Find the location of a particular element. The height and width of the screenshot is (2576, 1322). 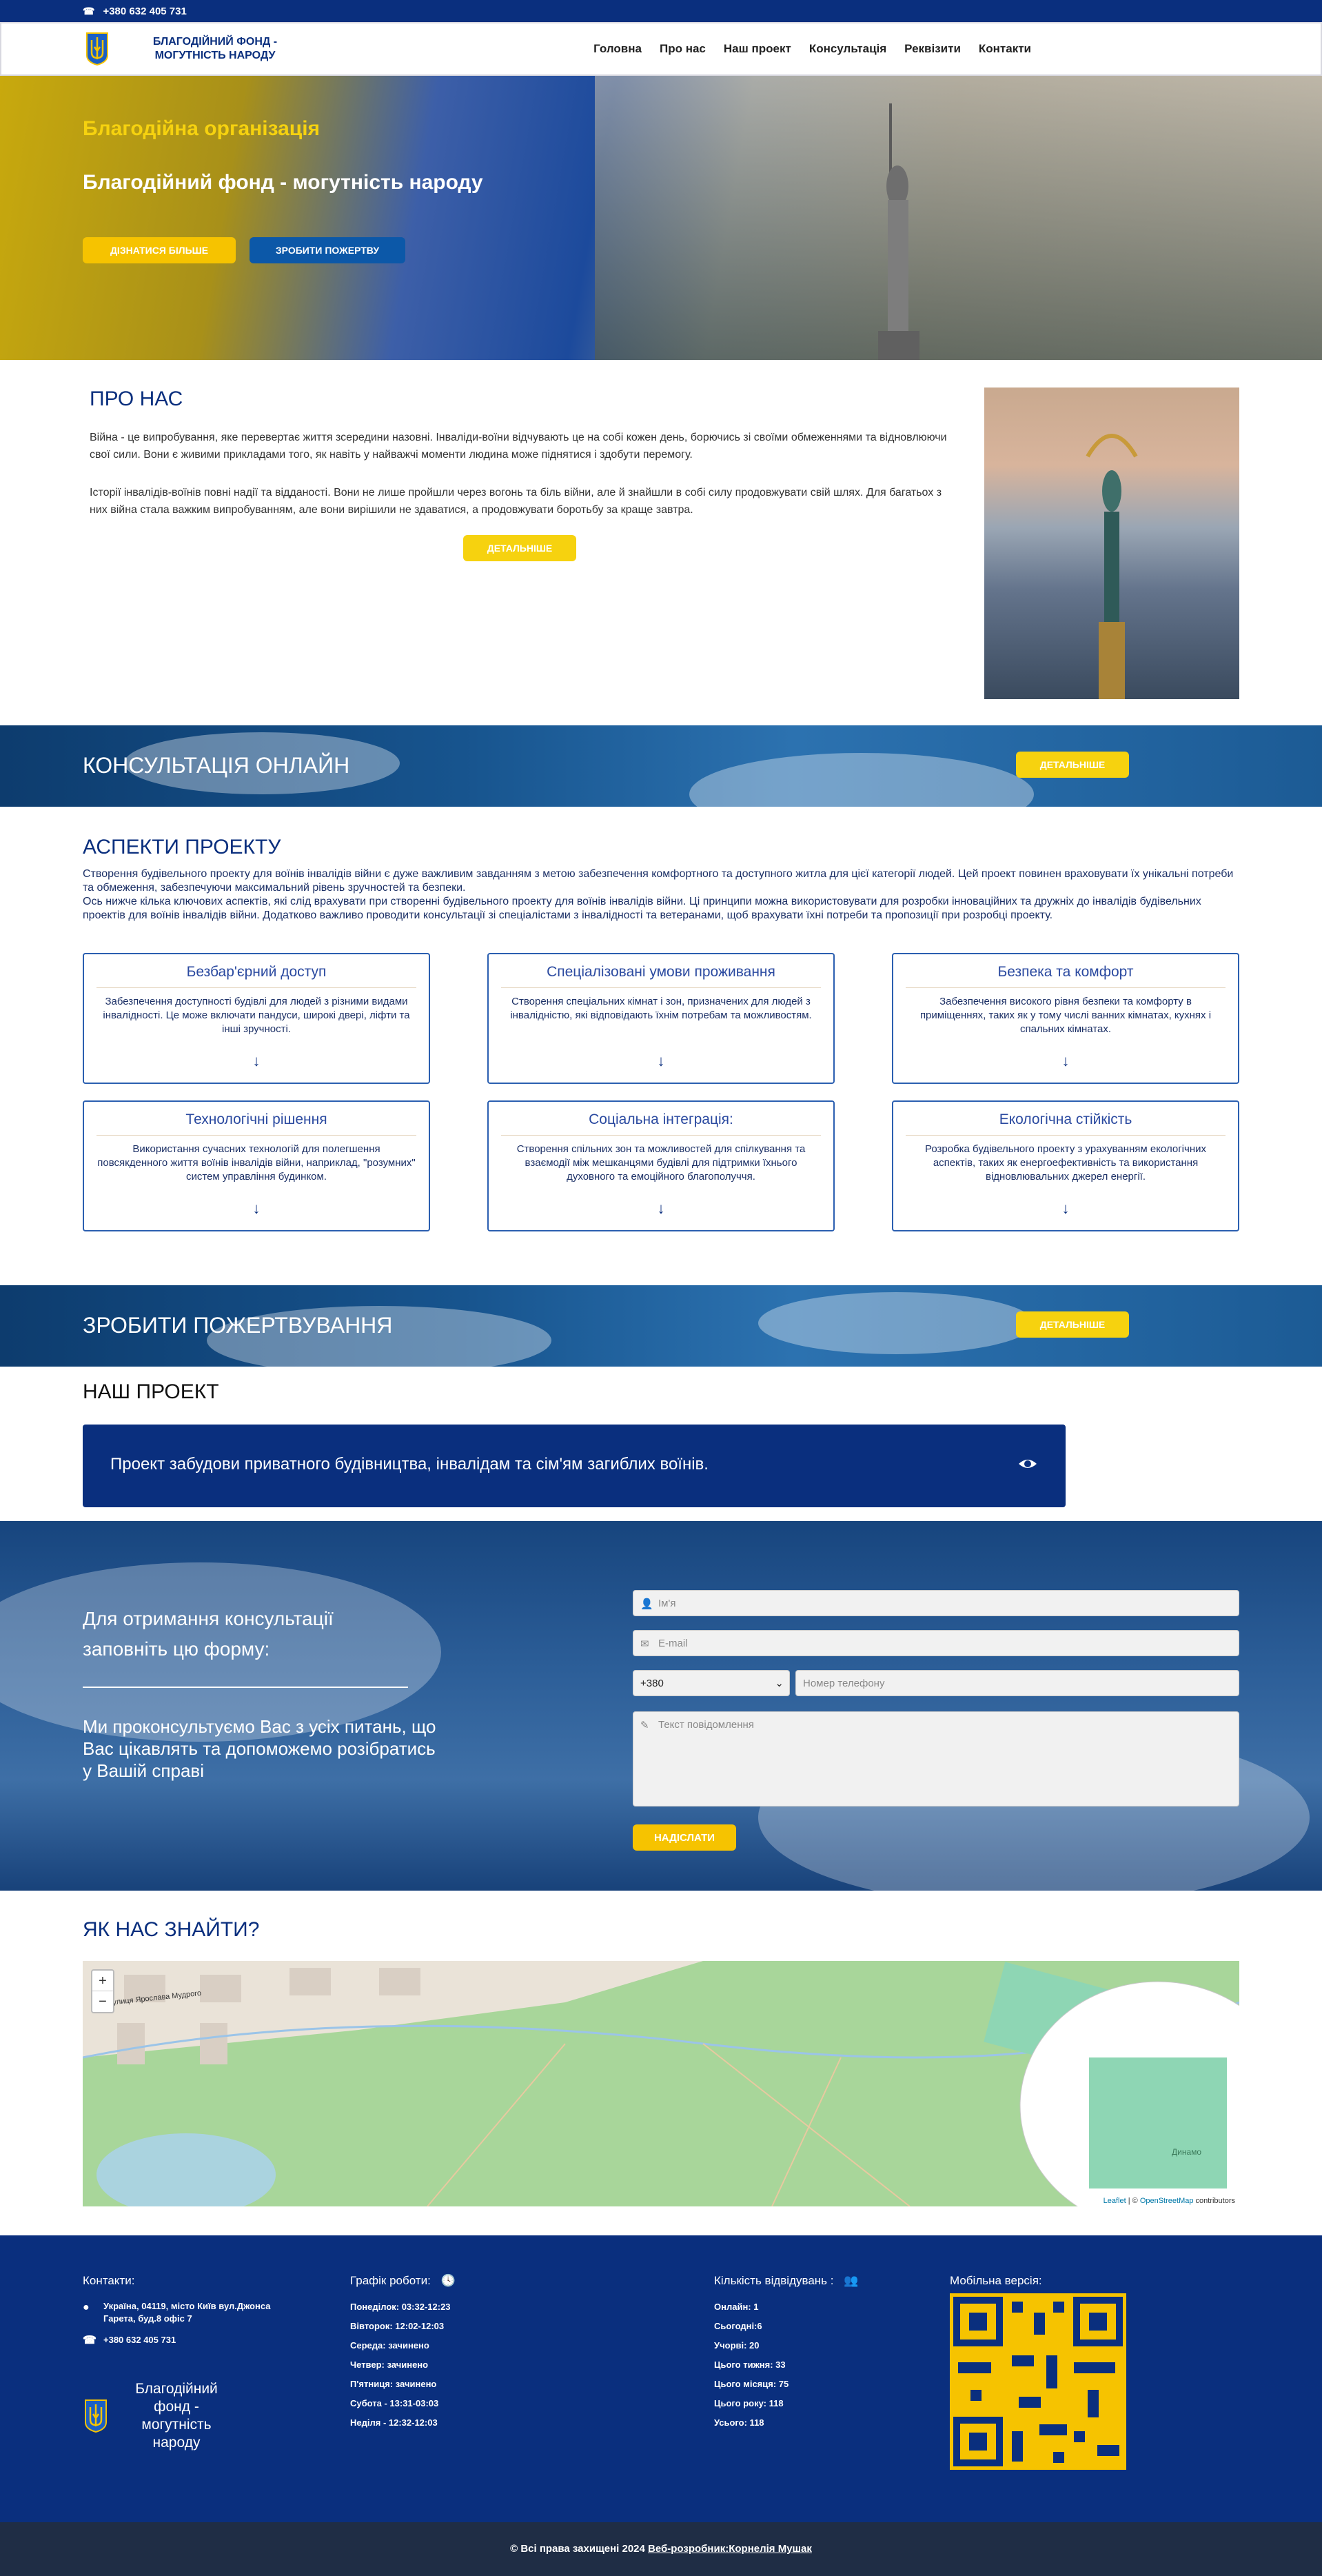

logo: БЛАГОДІЙНИЙ ФОНД - МОГУТНІСТЬ НАРОДУ is located at coordinates (229, 49).